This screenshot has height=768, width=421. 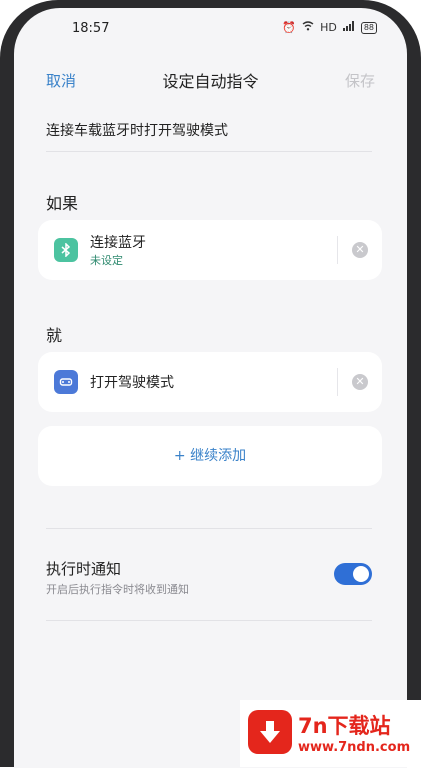 What do you see at coordinates (132, 383) in the screenshot?
I see `action-title: 打开驾驶模式` at bounding box center [132, 383].